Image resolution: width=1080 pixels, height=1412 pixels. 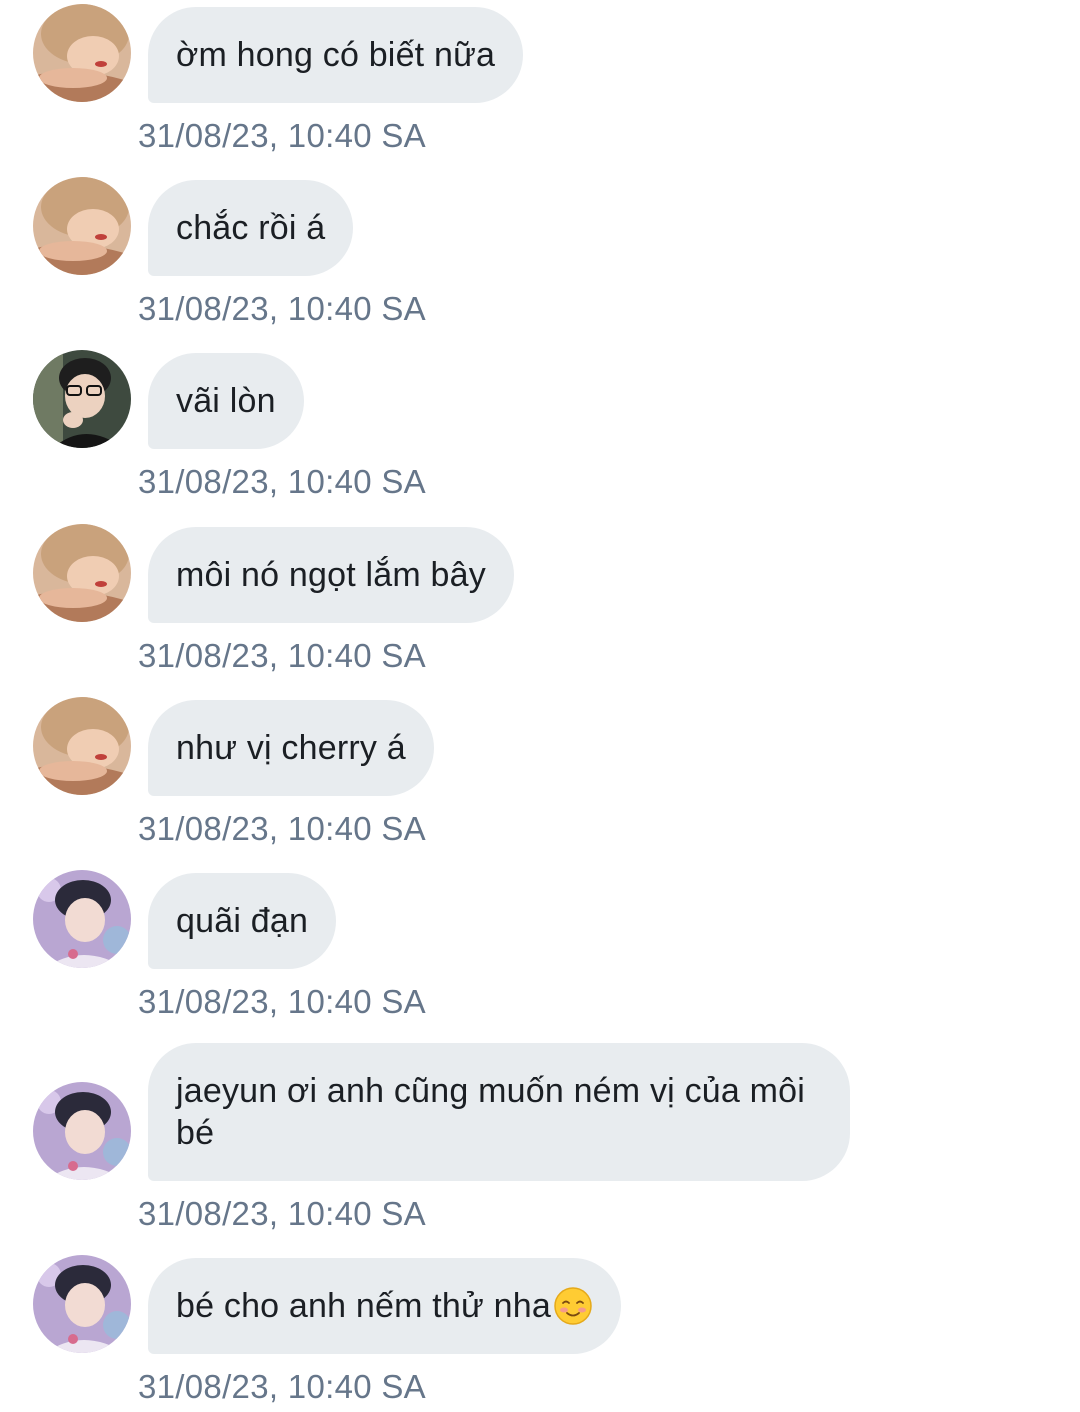 I want to click on message-text: chắc rồi á, so click(x=251, y=227).